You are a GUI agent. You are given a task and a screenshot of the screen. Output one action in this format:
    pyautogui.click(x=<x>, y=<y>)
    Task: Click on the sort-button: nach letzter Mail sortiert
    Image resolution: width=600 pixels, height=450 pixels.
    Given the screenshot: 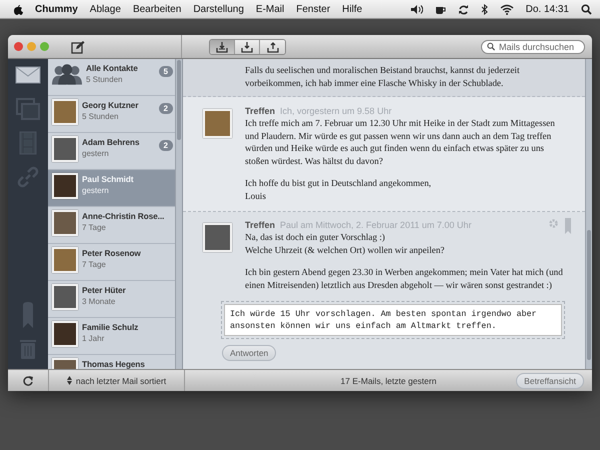 What is the action you would take?
    pyautogui.click(x=116, y=381)
    